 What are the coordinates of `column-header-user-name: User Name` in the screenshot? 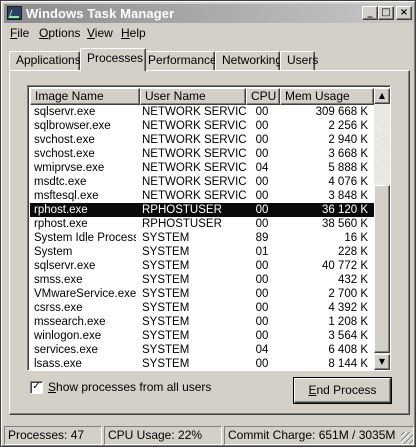 It's located at (193, 96).